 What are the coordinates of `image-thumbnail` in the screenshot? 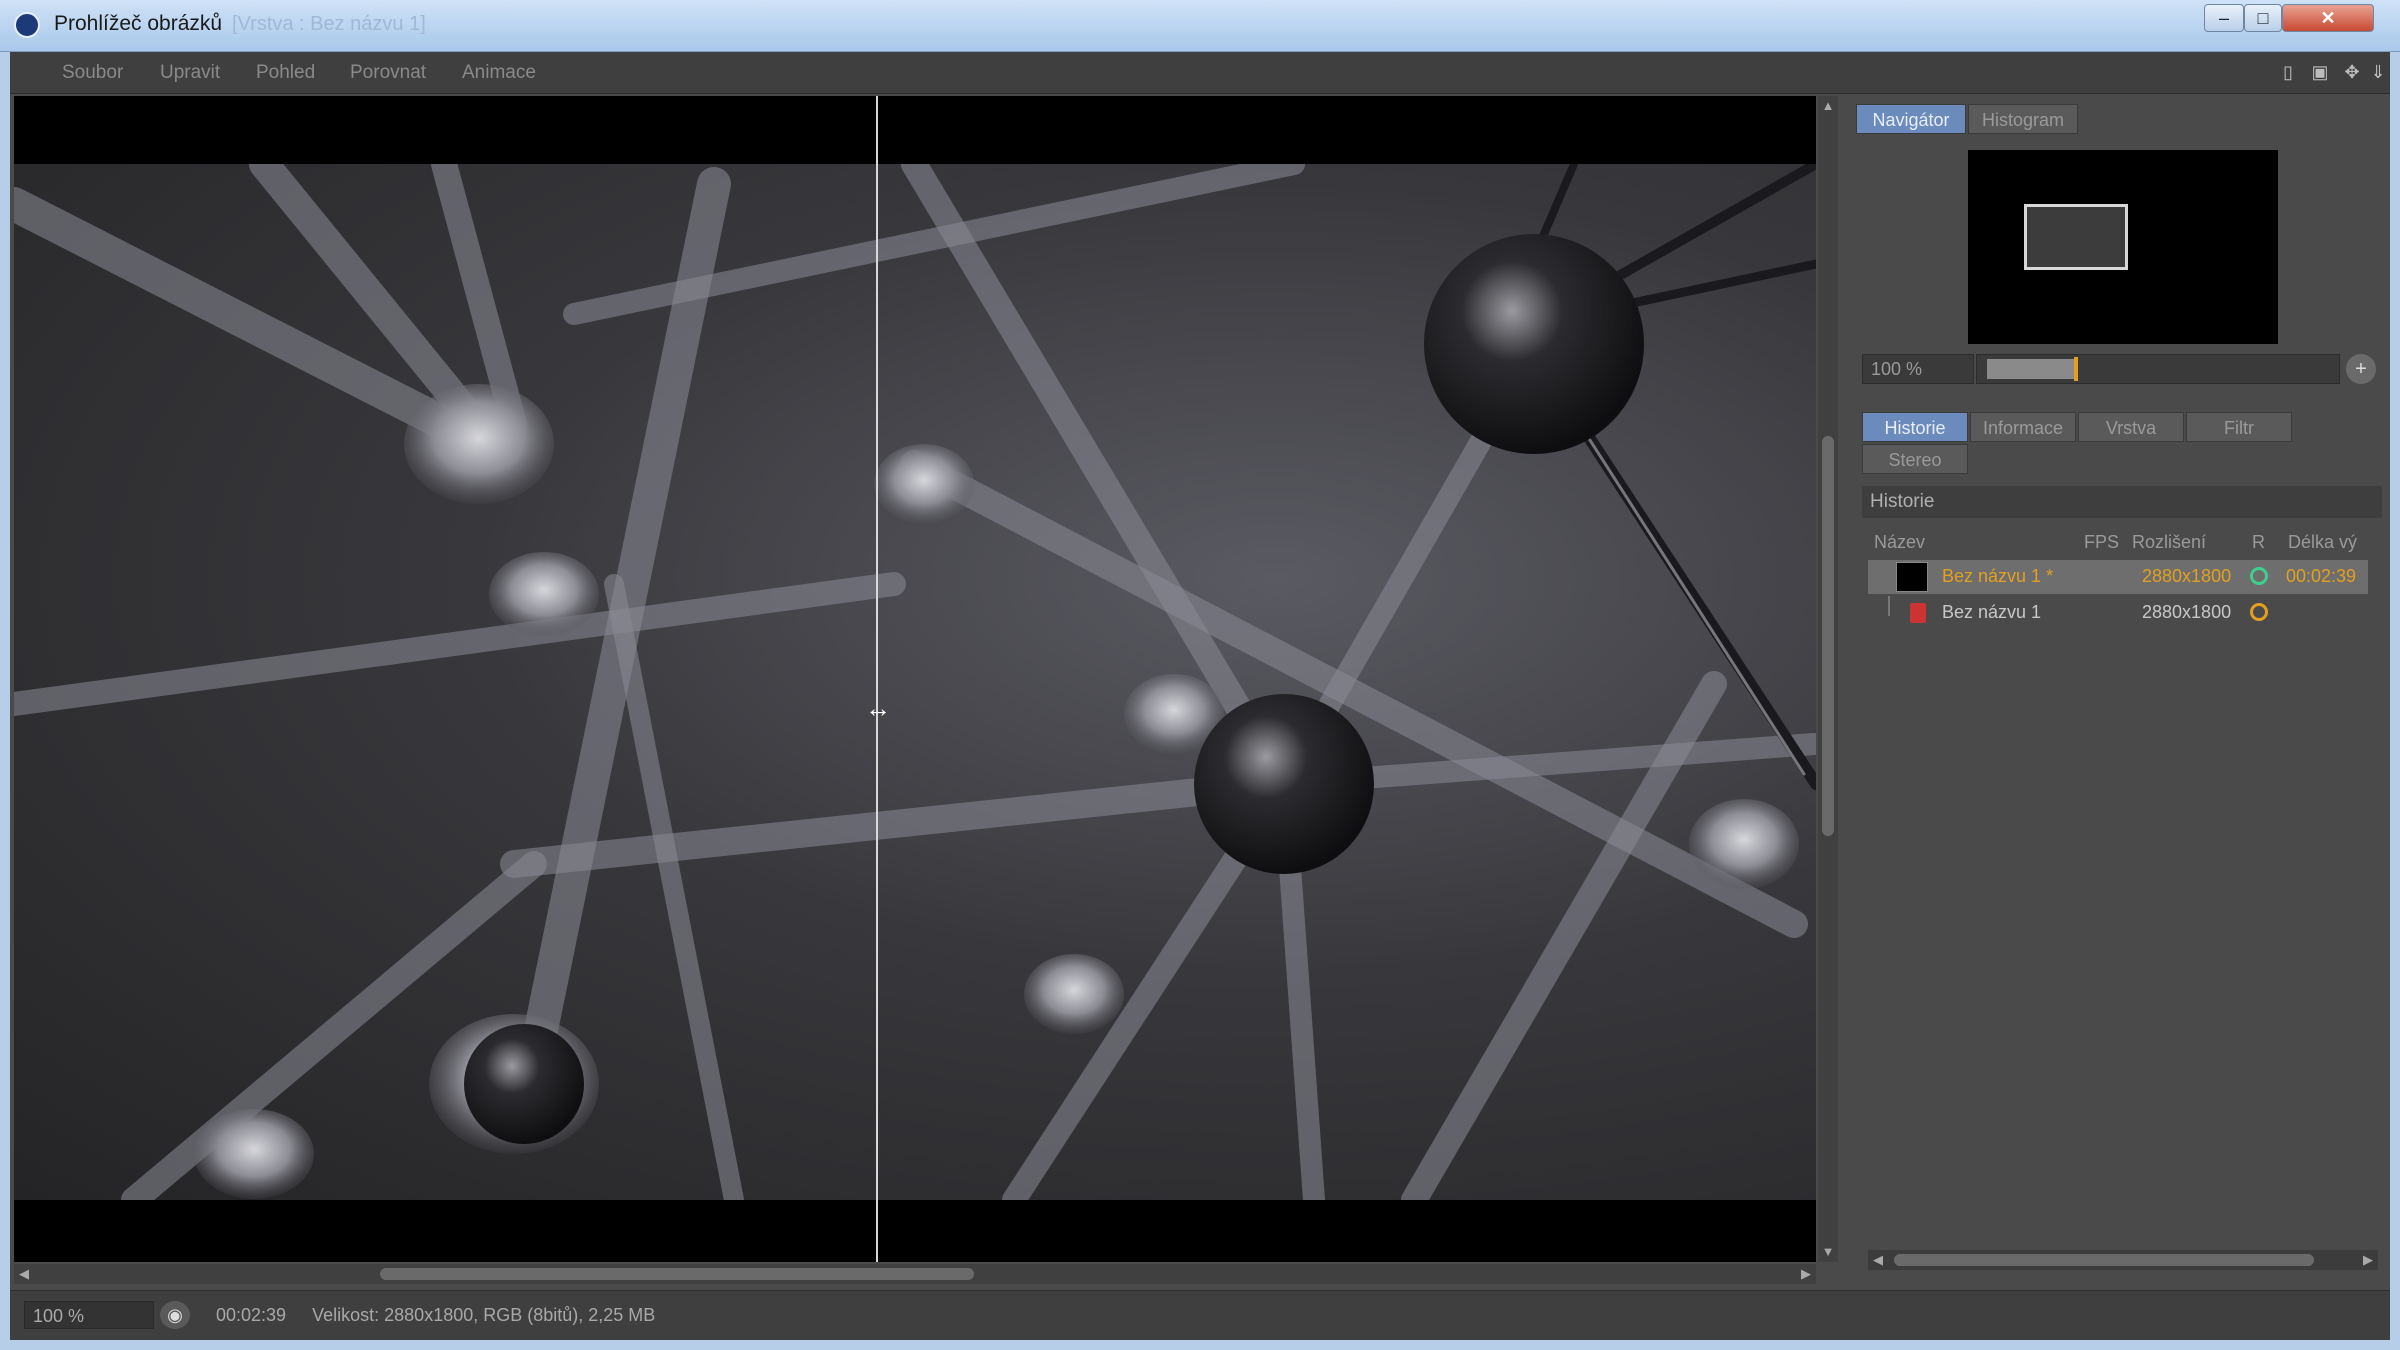 It's located at (1912, 577).